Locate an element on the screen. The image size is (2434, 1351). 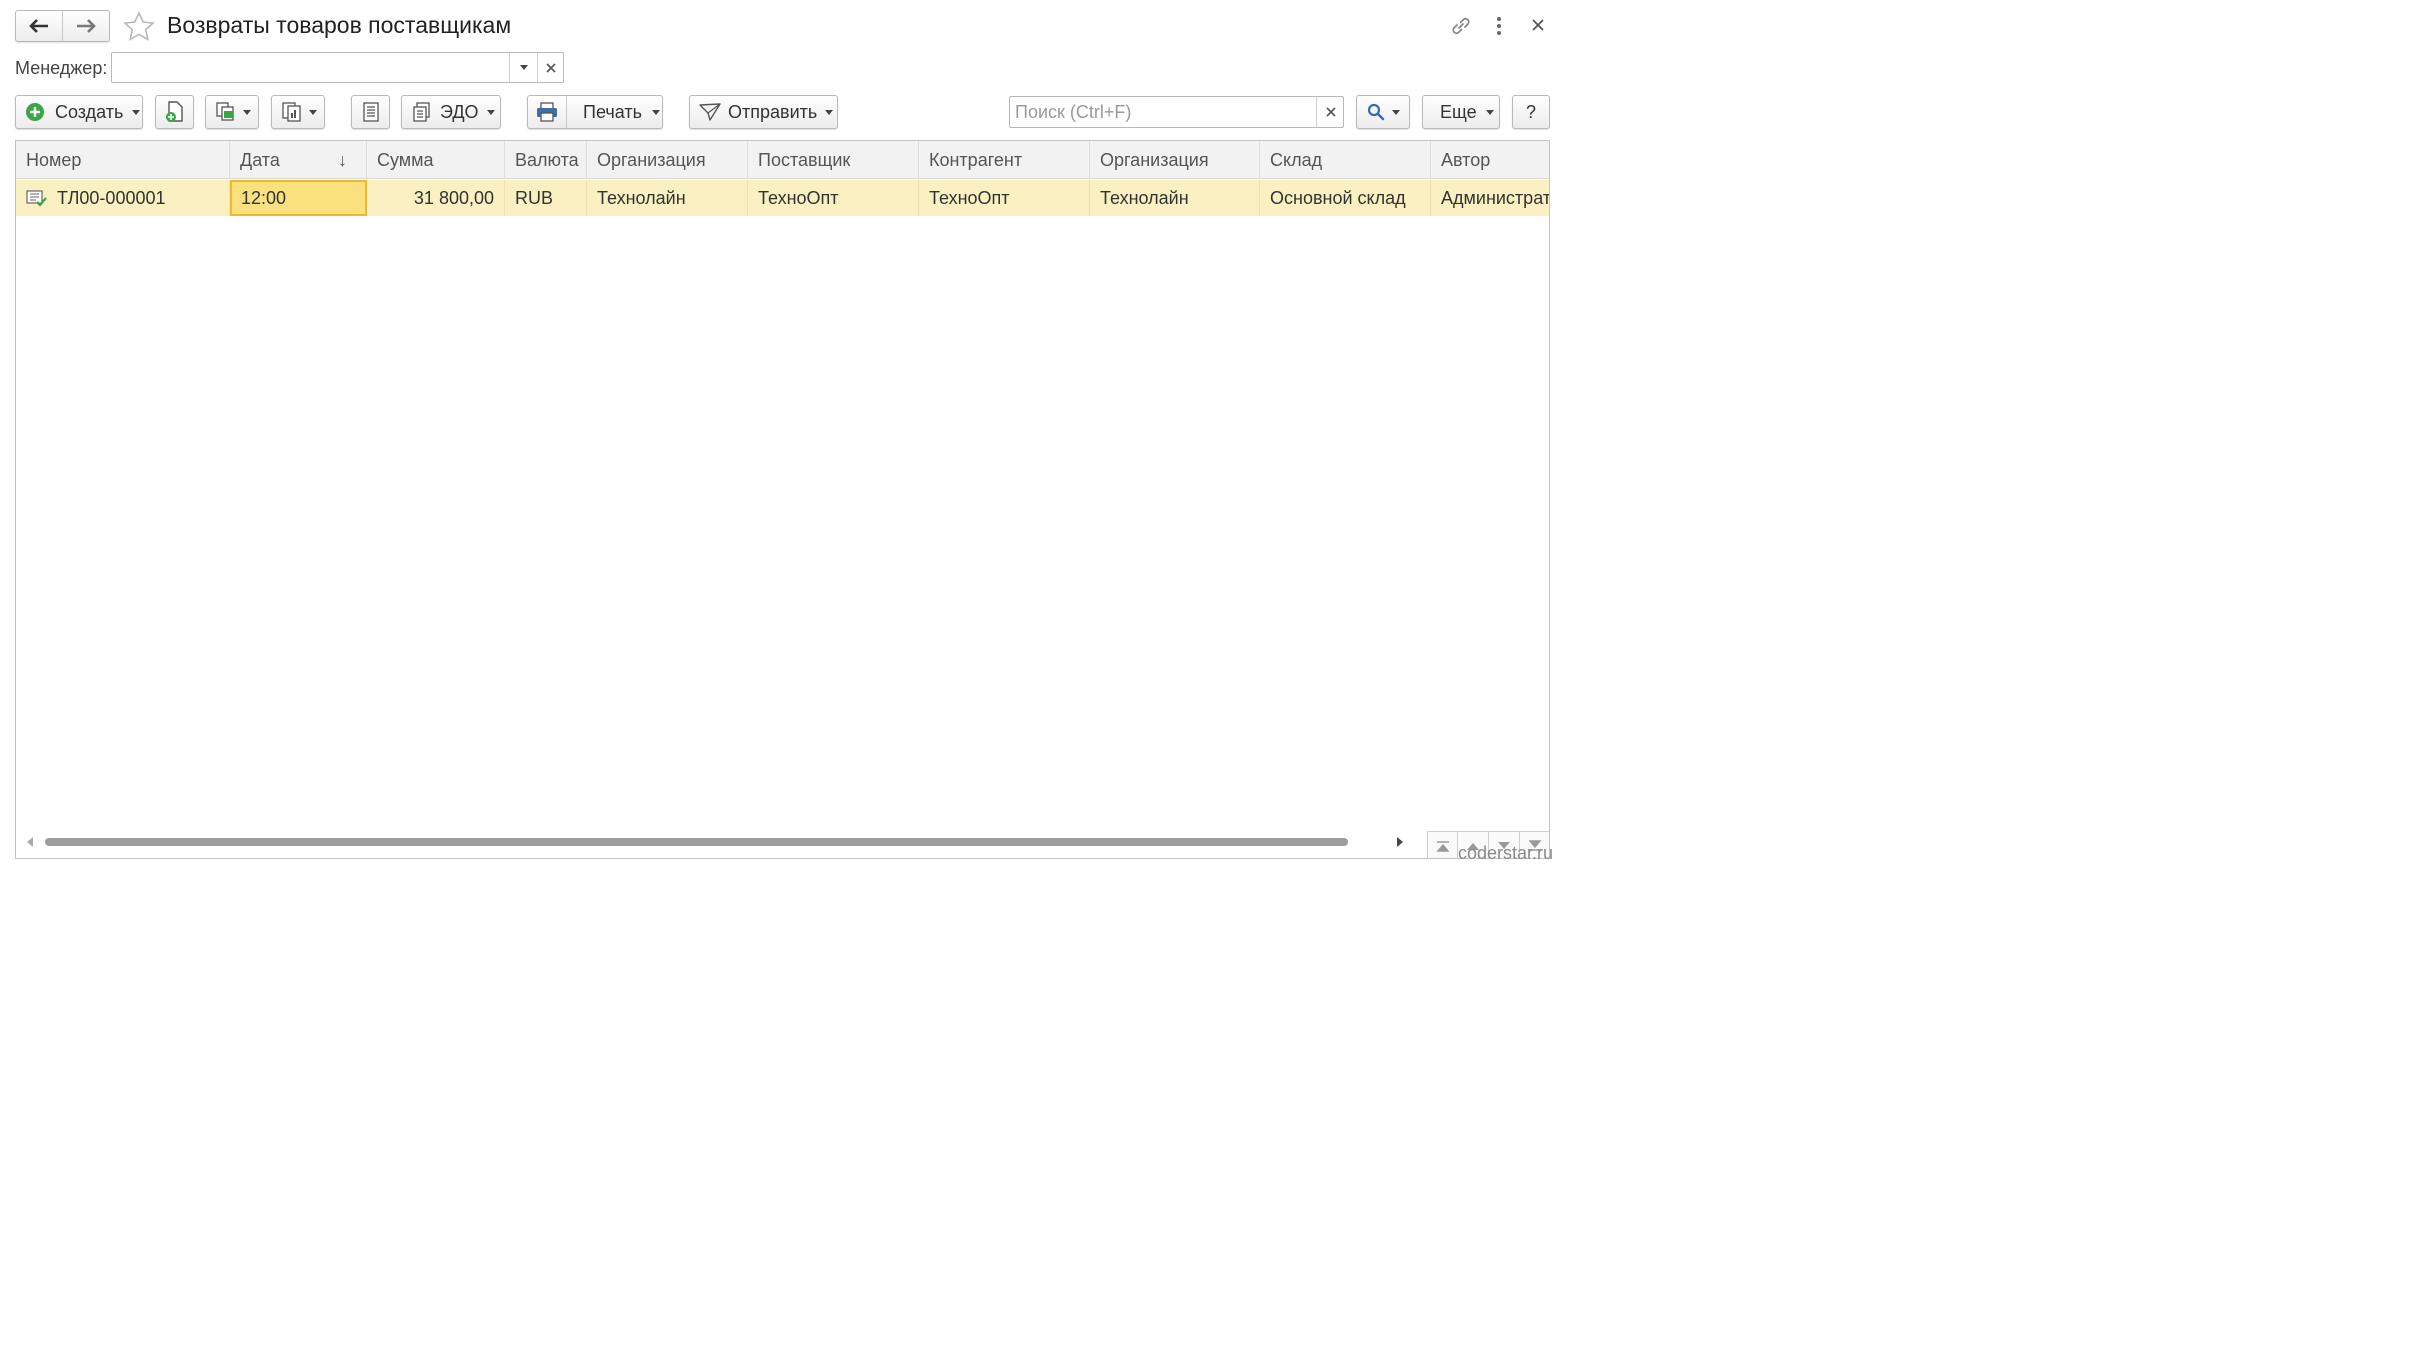
edo-button: ЭДО is located at coordinates (451, 112).